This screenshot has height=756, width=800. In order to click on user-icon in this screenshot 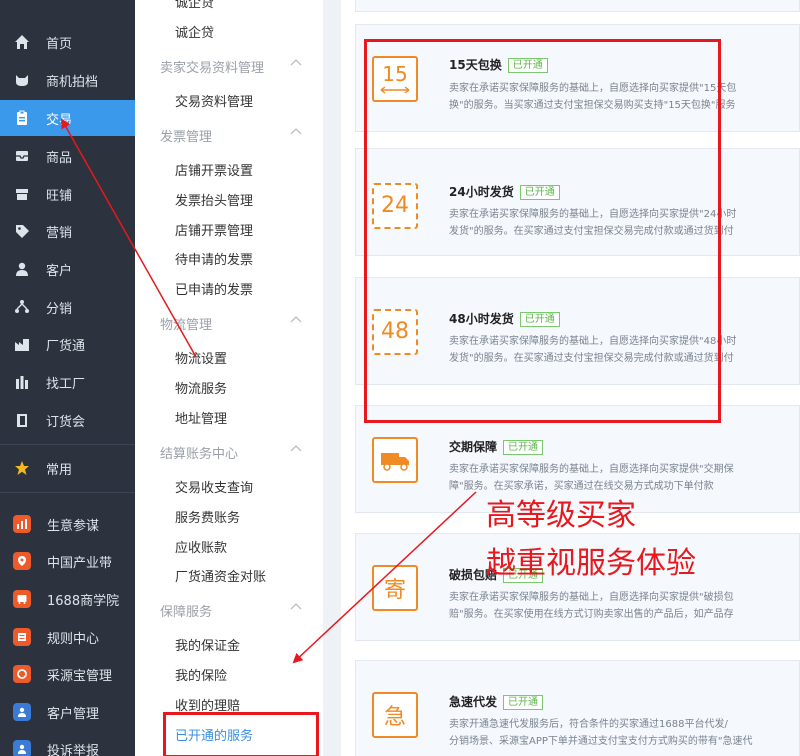, I will do `click(22, 269)`.